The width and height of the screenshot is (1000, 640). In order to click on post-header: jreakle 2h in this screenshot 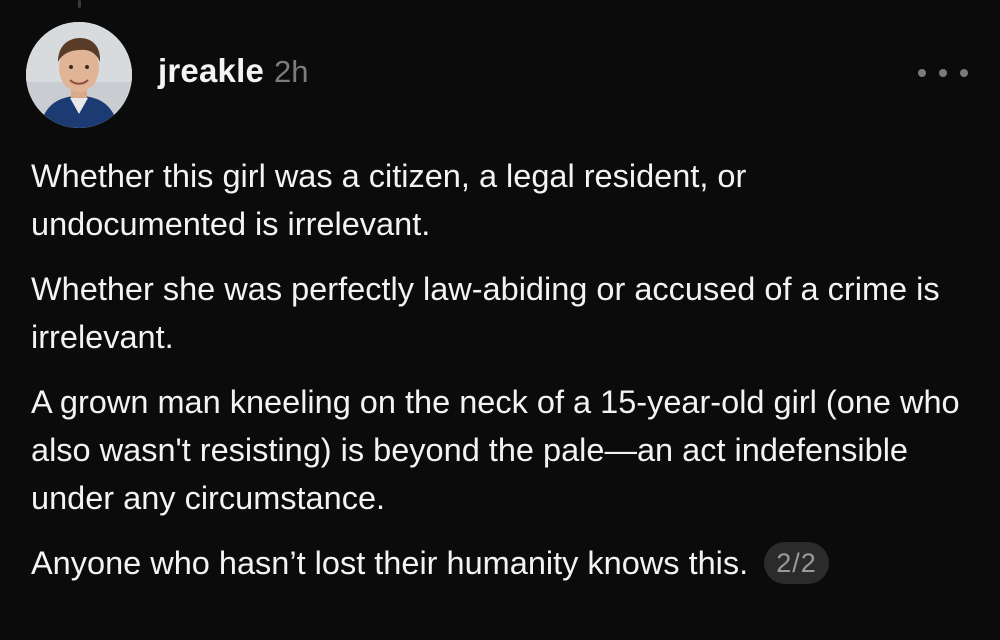, I will do `click(233, 74)`.